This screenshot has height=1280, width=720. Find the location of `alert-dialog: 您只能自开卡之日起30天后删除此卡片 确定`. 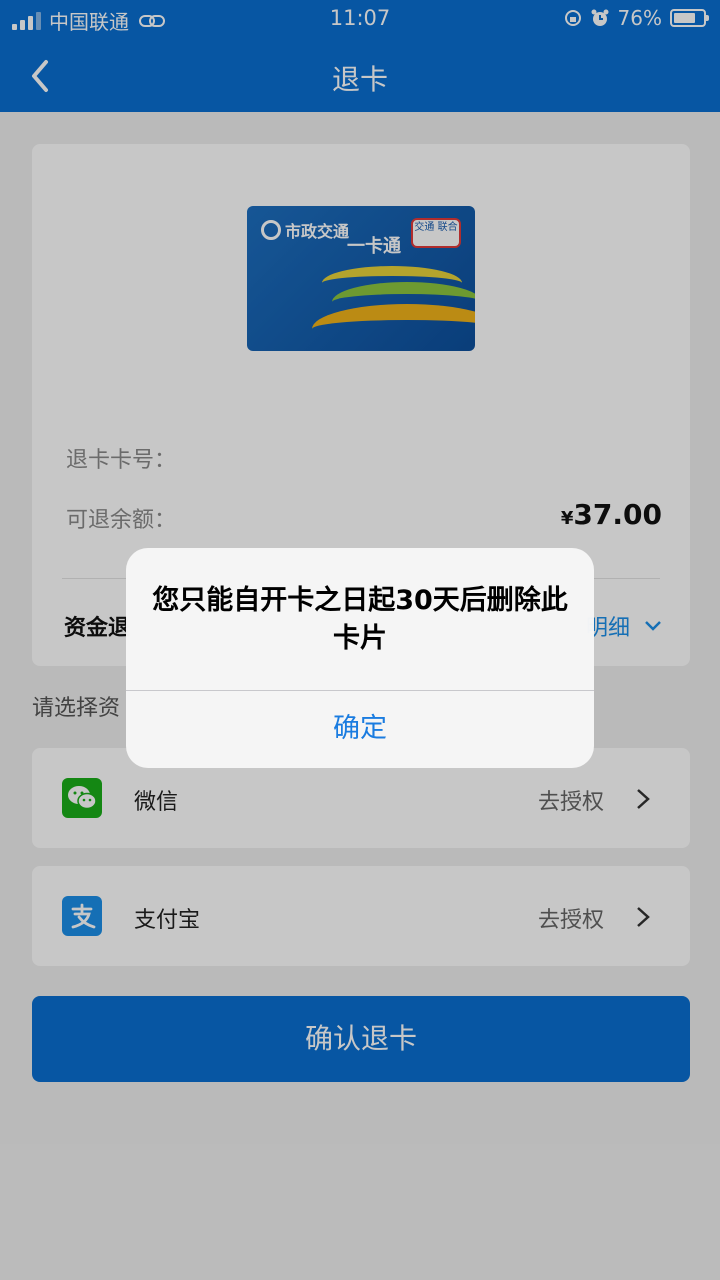

alert-dialog: 您只能自开卡之日起30天后删除此卡片 确定 is located at coordinates (360, 658).